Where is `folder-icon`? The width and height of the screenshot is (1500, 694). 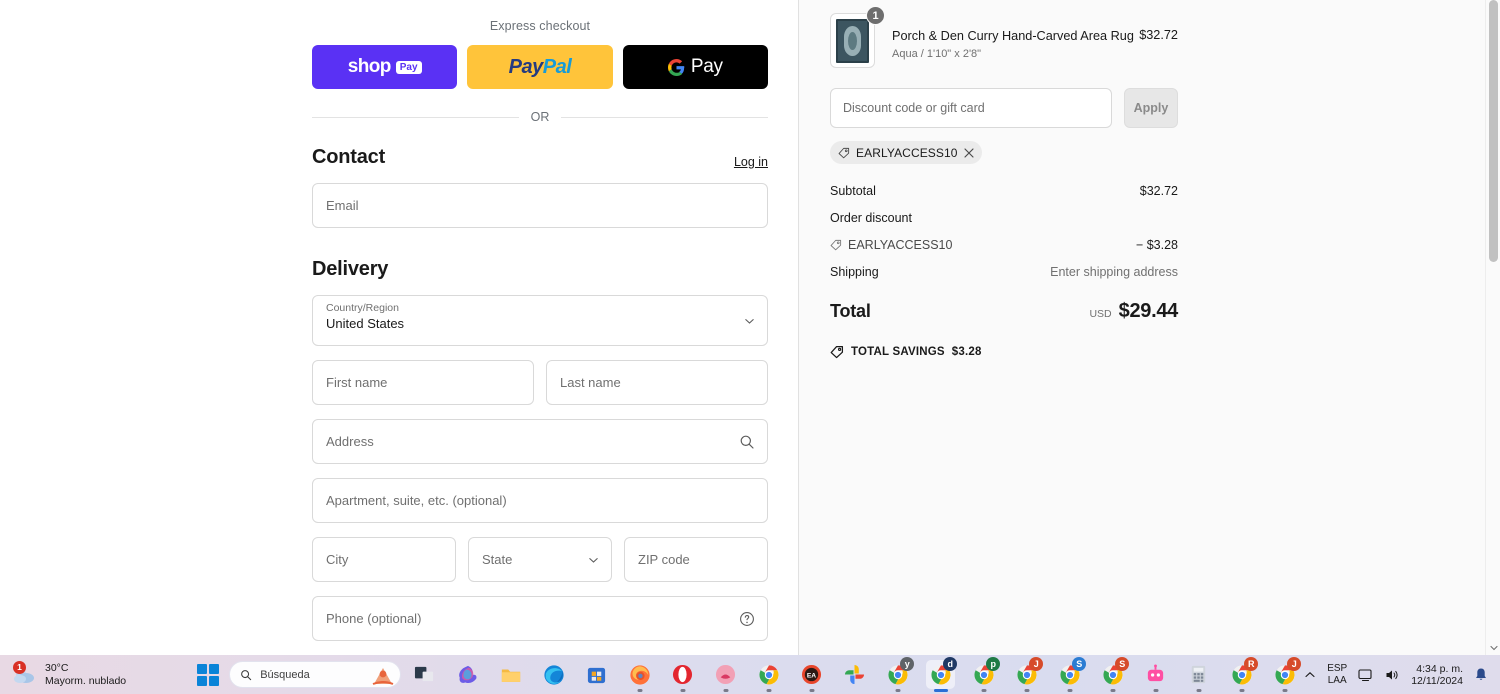 folder-icon is located at coordinates (510, 675).